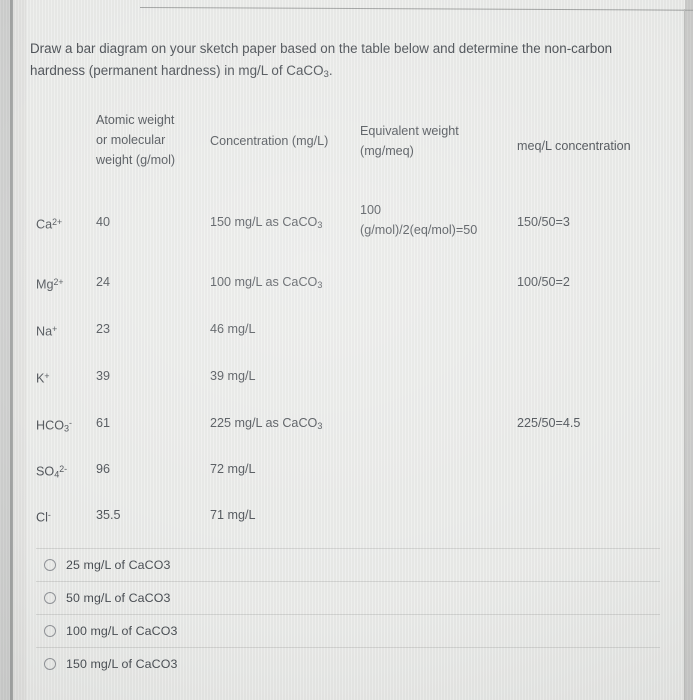 This screenshot has width=693, height=700. Describe the element at coordinates (549, 423) in the screenshot. I see `cell-meq-concentration: 225/50=4.5` at that location.